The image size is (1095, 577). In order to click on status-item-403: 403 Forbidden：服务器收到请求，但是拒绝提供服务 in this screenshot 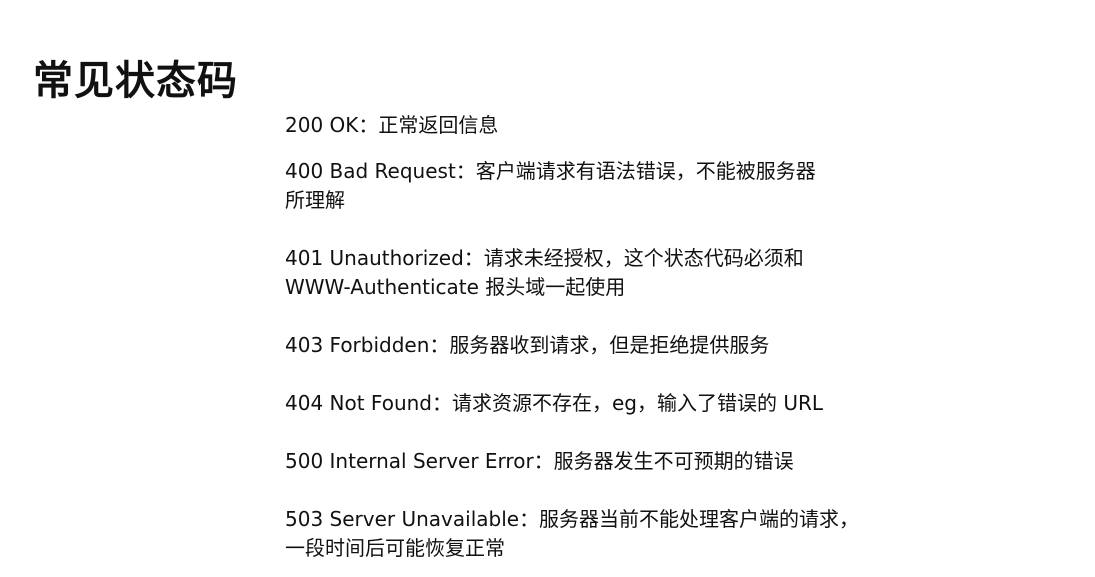, I will do `click(580, 345)`.